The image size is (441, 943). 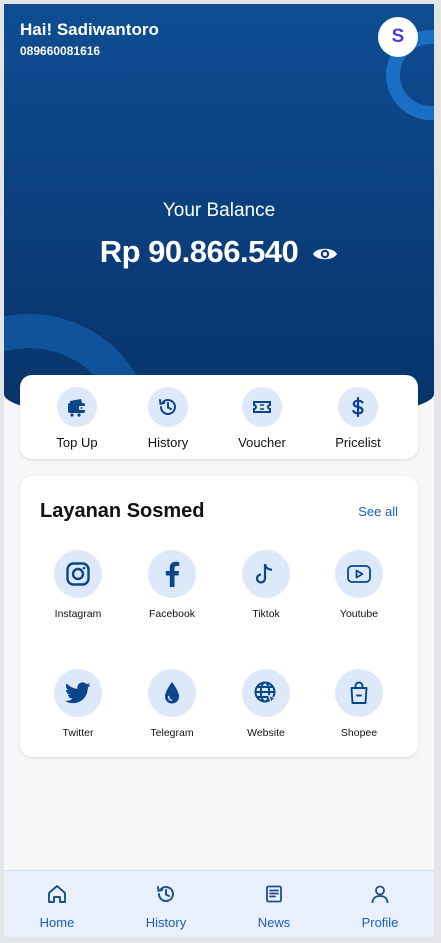 I want to click on service-instagram: Instagram, so click(x=78, y=585).